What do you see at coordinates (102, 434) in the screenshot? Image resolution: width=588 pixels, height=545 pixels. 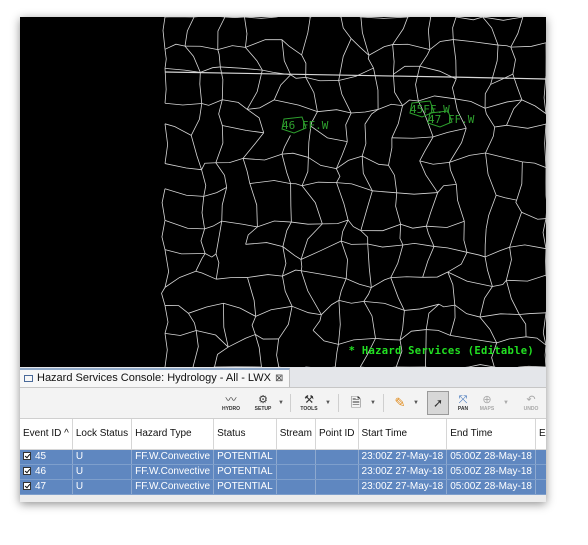 I see `column-header-lock-status: Lock Status` at bounding box center [102, 434].